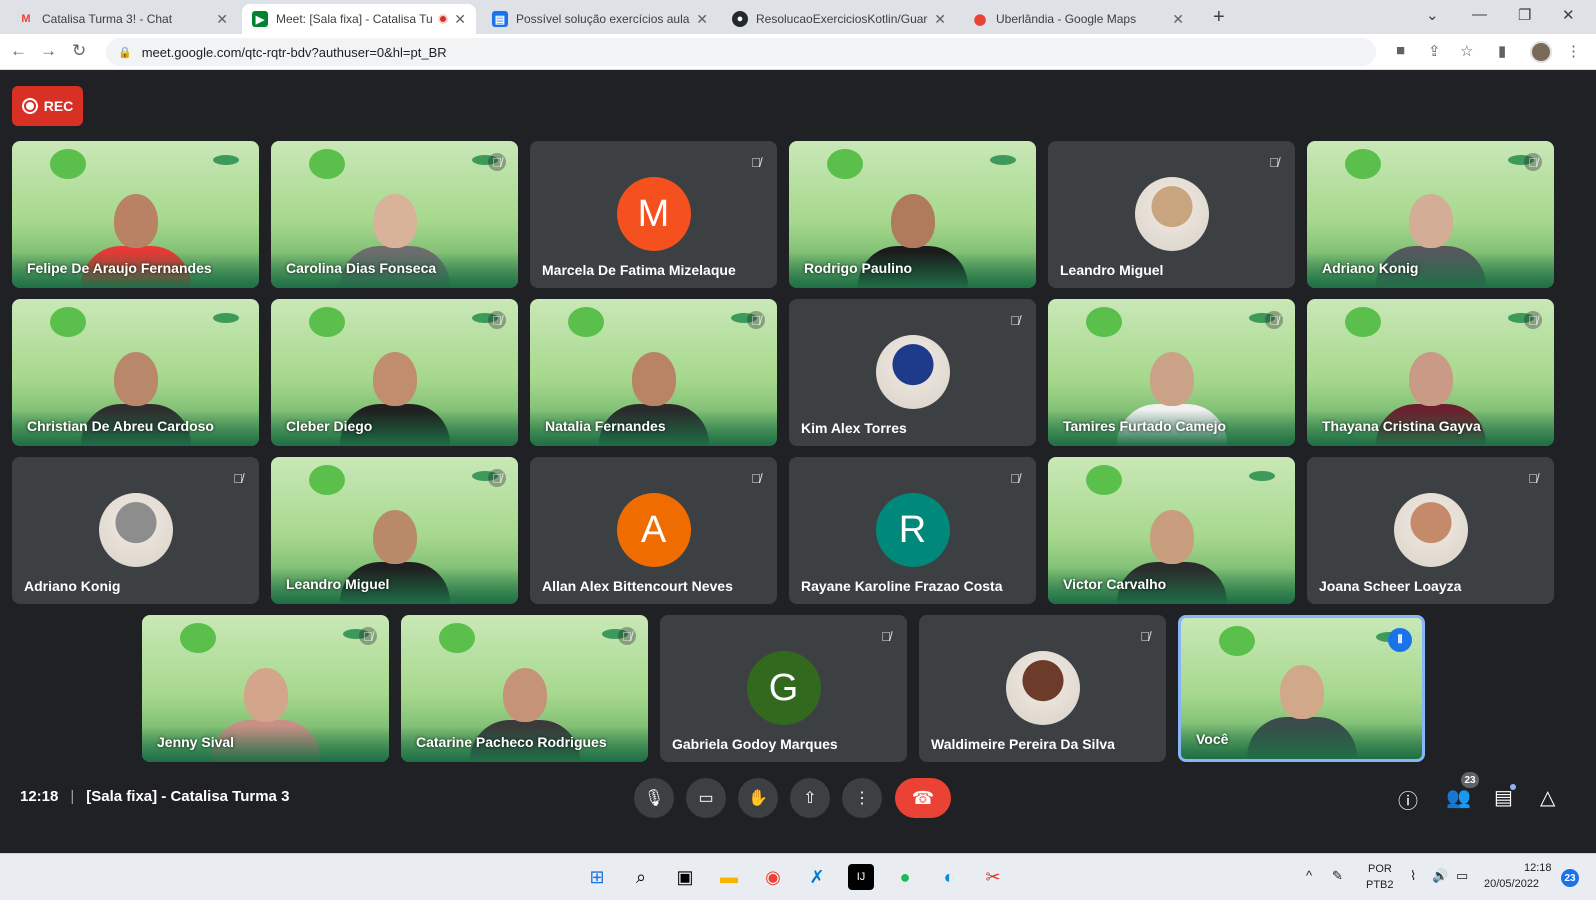  What do you see at coordinates (1430, 379) in the screenshot?
I see `participant-head-shape` at bounding box center [1430, 379].